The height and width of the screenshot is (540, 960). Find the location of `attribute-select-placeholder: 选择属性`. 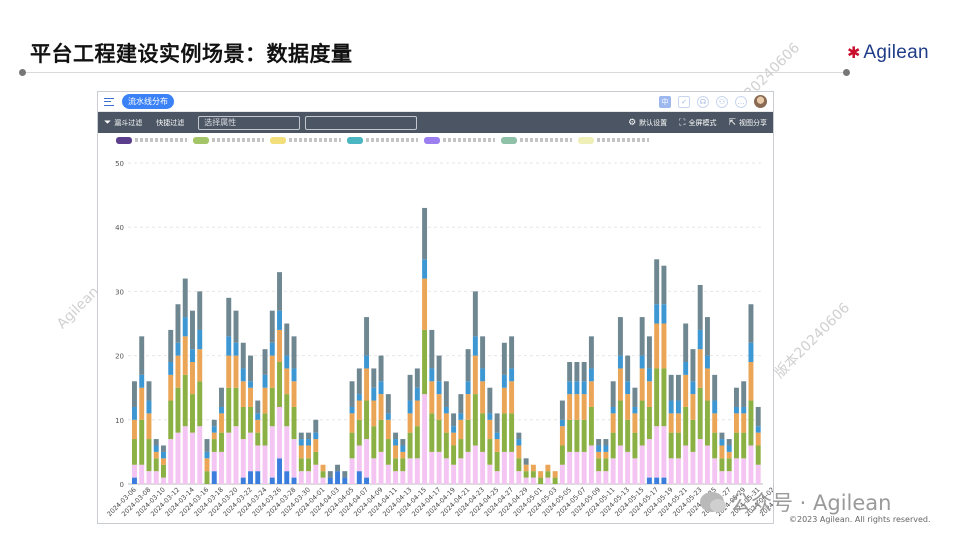

attribute-select-placeholder: 选择属性 is located at coordinates (220, 122).